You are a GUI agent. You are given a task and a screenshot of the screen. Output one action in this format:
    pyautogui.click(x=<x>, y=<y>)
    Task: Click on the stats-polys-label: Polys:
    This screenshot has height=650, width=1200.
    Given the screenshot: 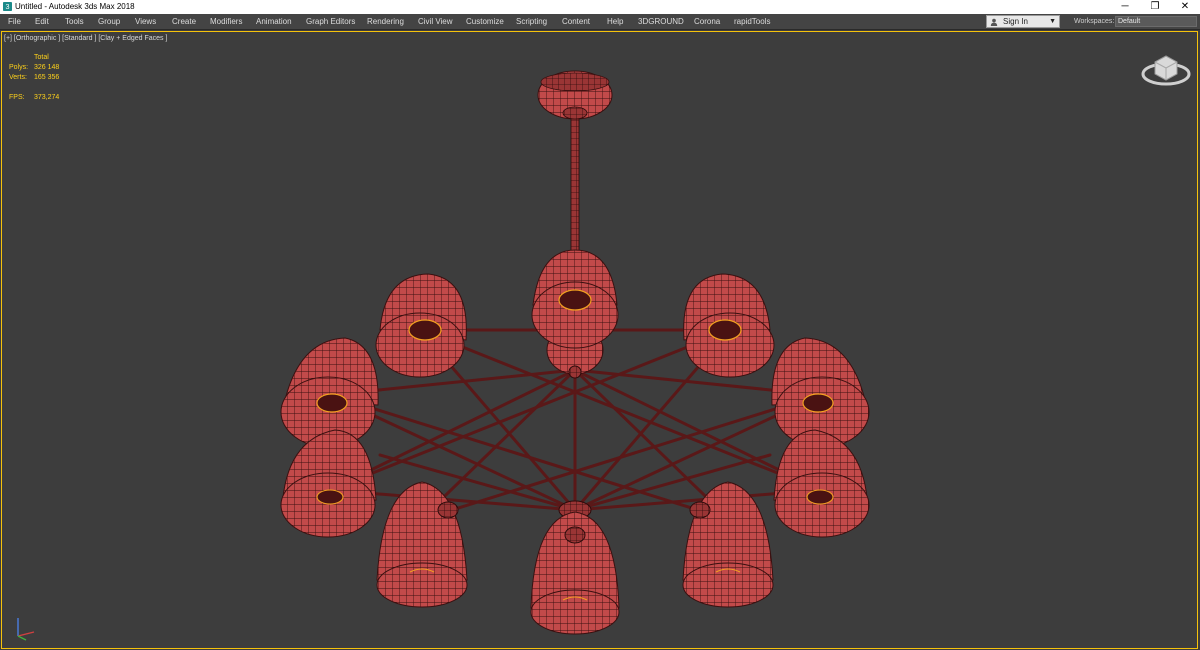 What is the action you would take?
    pyautogui.click(x=19, y=67)
    